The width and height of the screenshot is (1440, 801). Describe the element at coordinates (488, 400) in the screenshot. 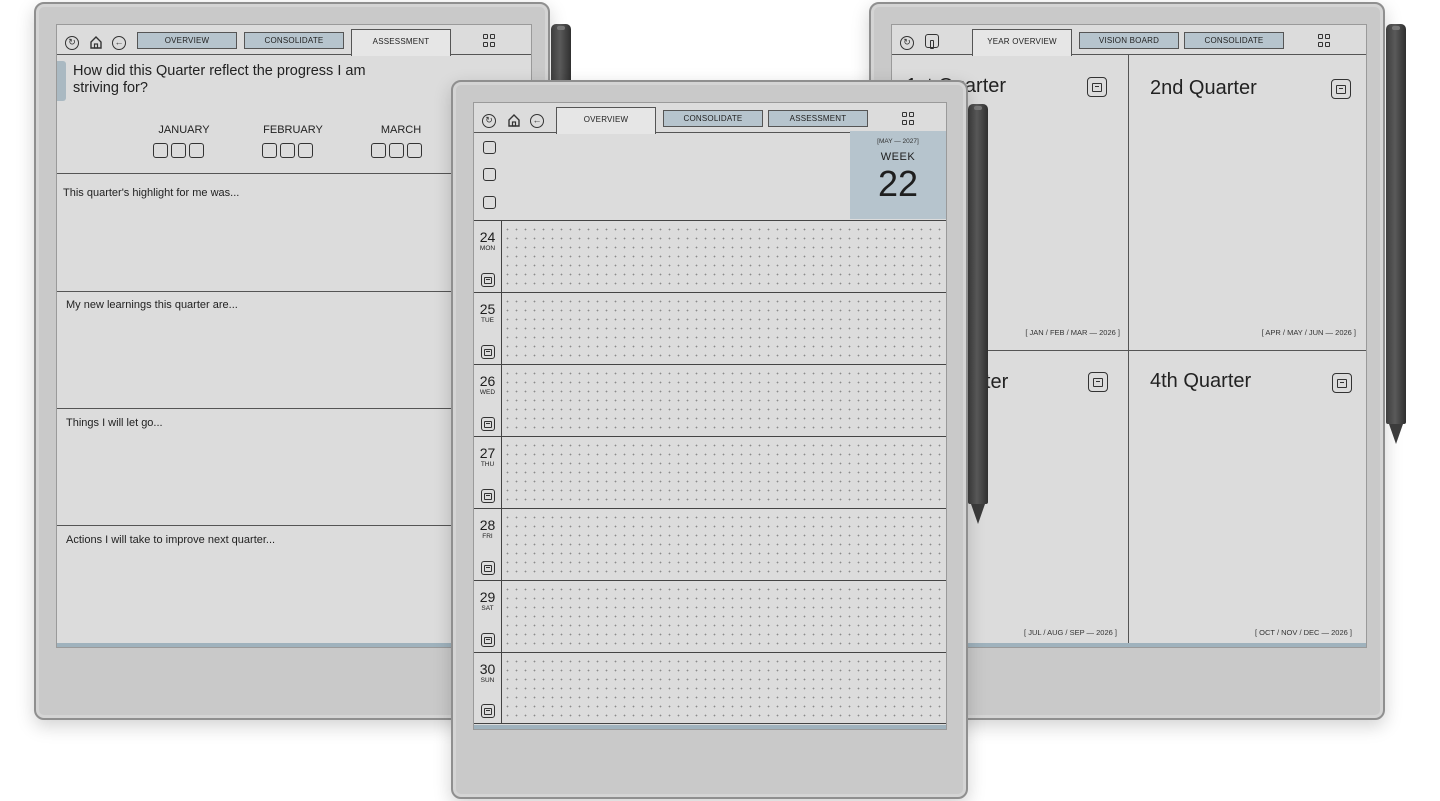

I see `day-label: 26 WED` at that location.